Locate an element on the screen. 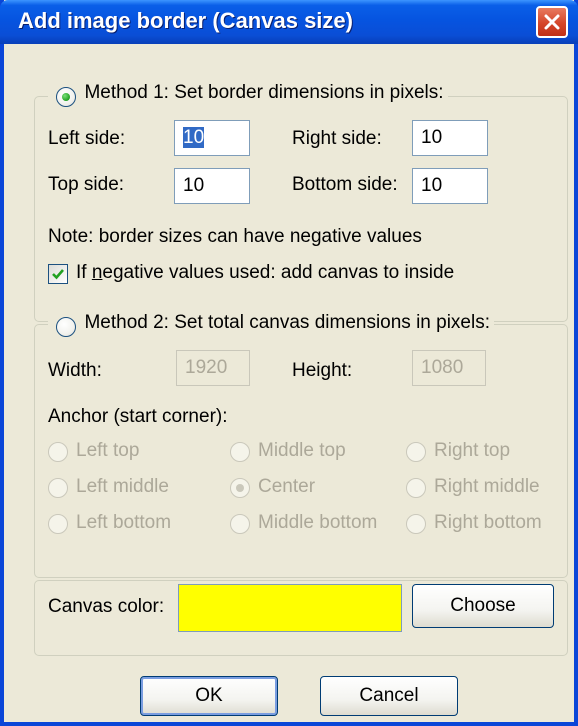 Image resolution: width=578 pixels, height=726 pixels. anchor-left-bottom-radio is located at coordinates (58, 524).